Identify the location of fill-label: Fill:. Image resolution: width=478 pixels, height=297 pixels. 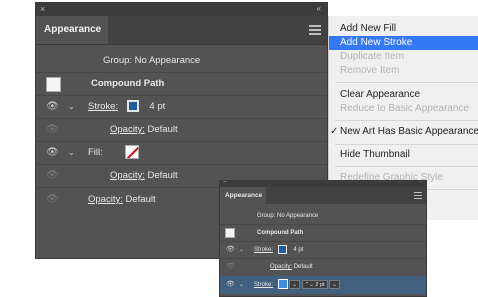
(95, 152).